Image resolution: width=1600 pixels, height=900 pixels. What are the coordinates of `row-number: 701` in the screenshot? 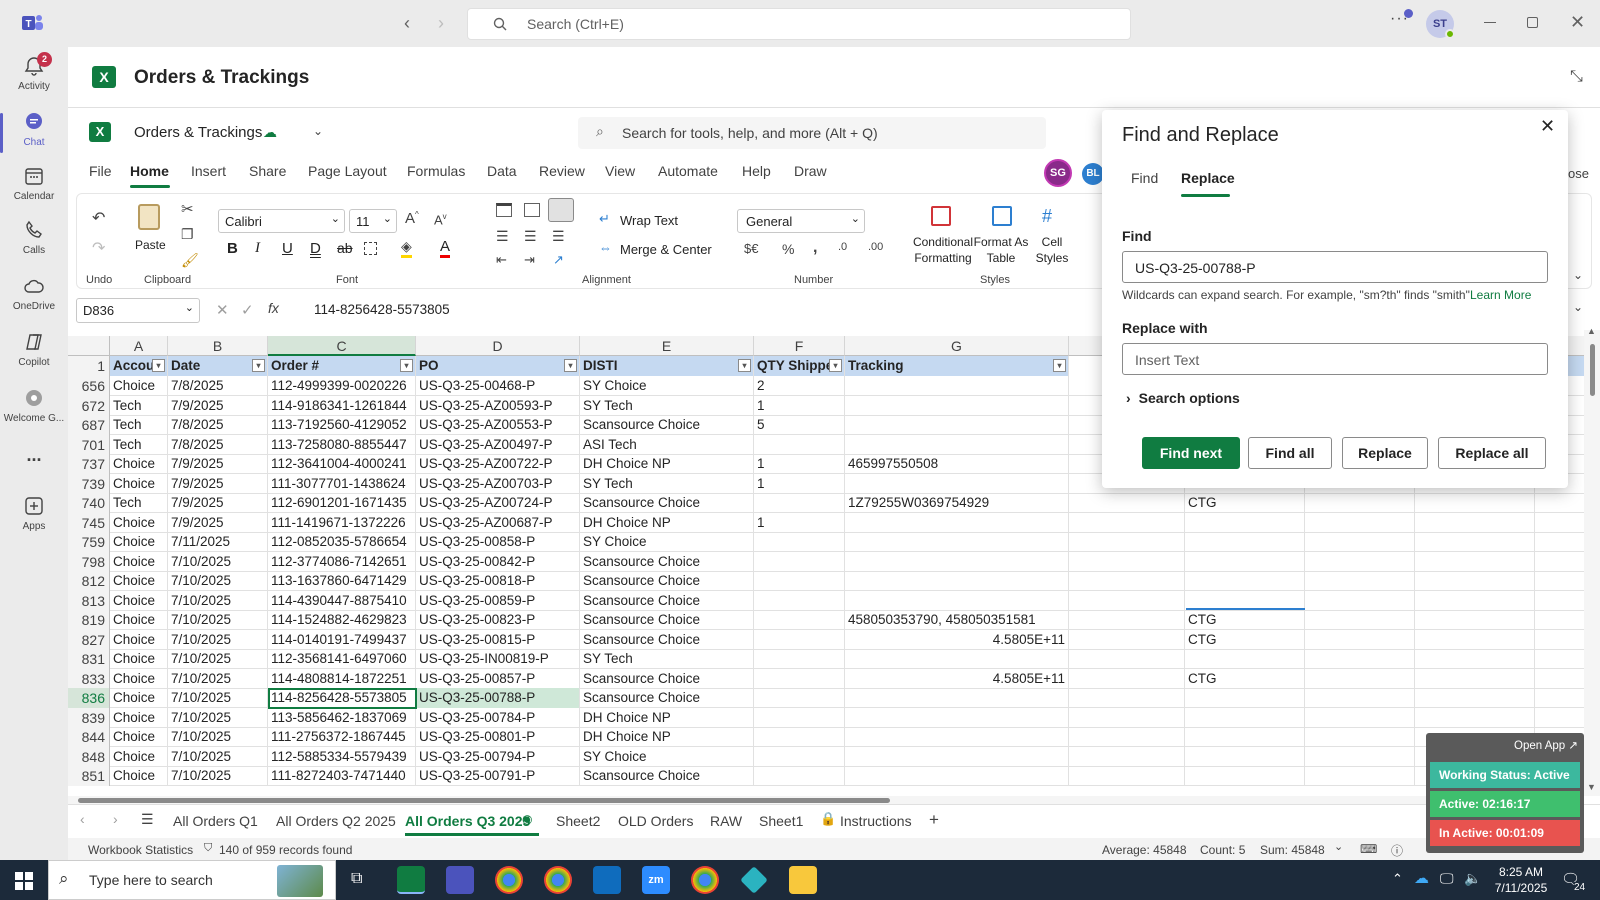 It's located at (89, 444).